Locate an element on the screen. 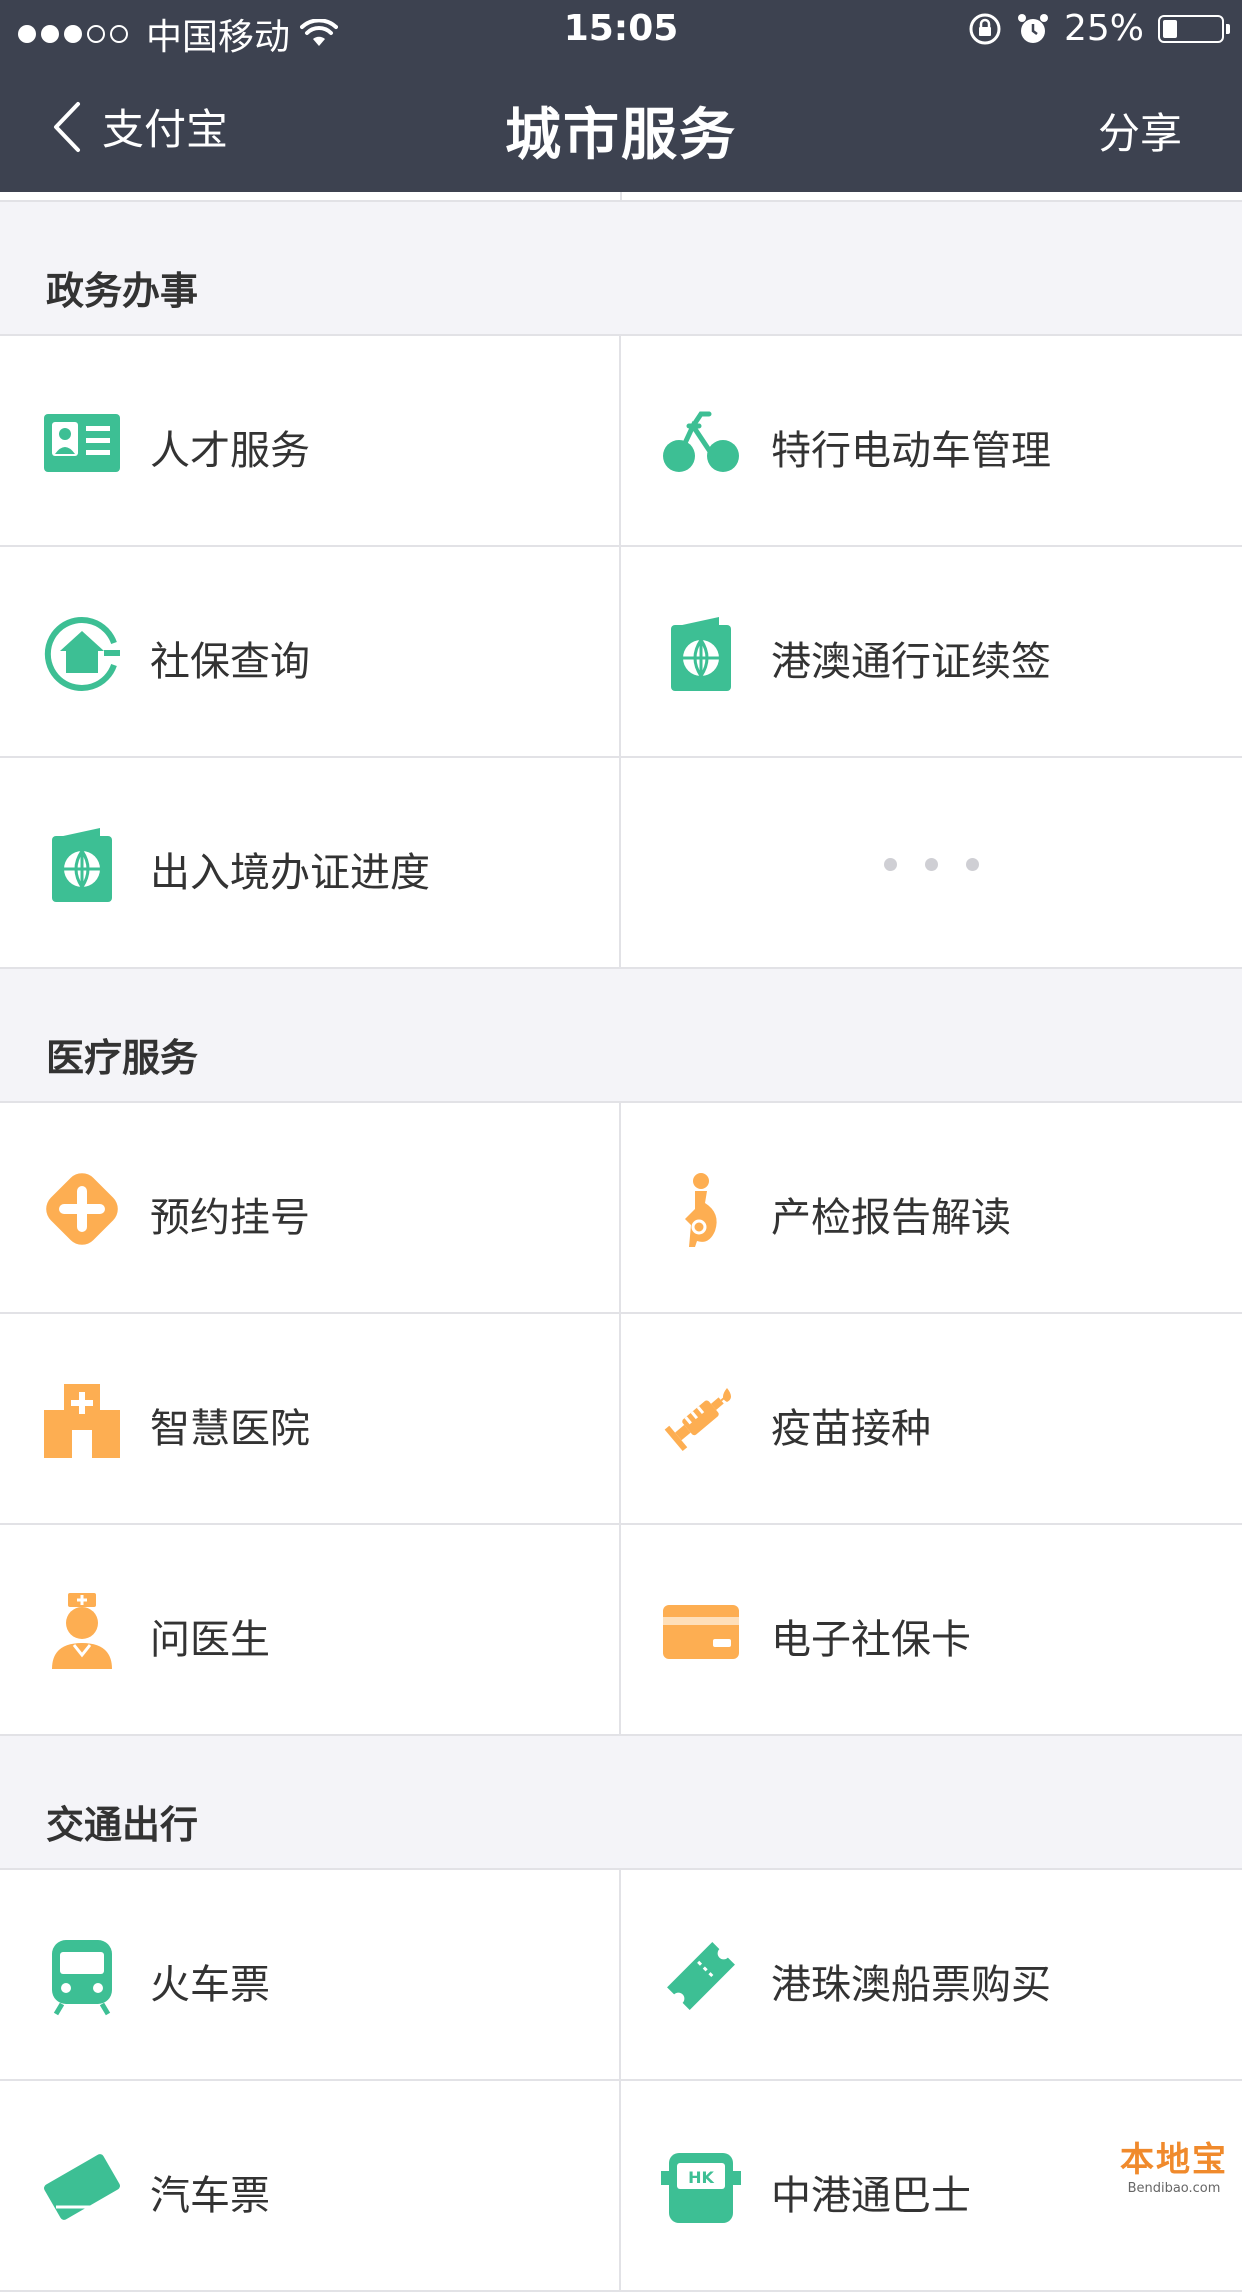  service-item-label: 产检报告解读 is located at coordinates (891, 1218).